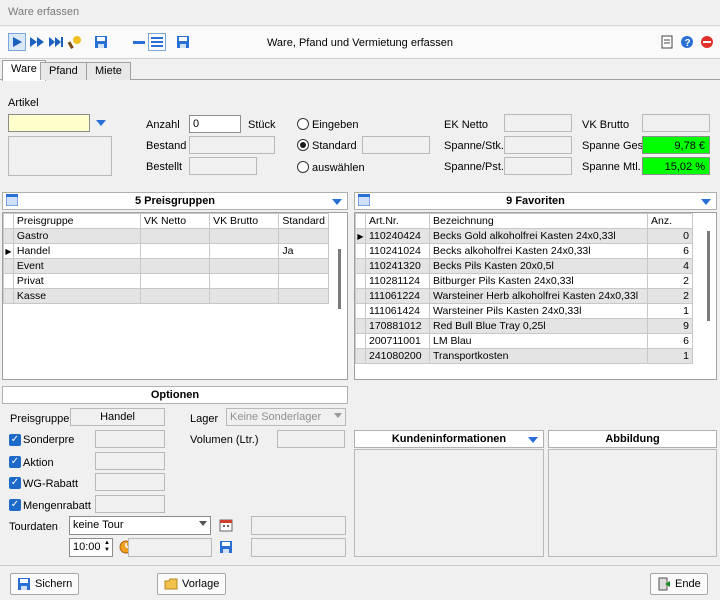 The height and width of the screenshot is (600, 720). Describe the element at coordinates (533, 440) in the screenshot. I see `kunden-dropdown-icon` at that location.